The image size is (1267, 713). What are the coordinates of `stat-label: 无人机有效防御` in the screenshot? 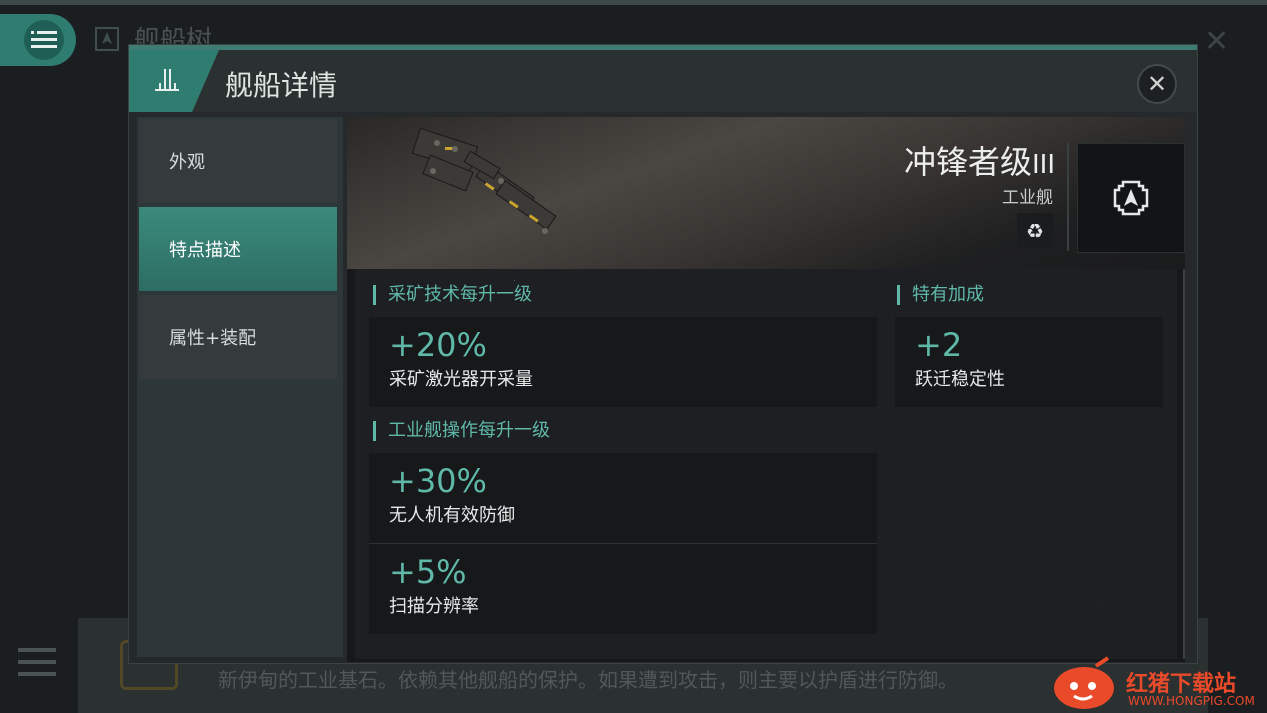 It's located at (452, 515).